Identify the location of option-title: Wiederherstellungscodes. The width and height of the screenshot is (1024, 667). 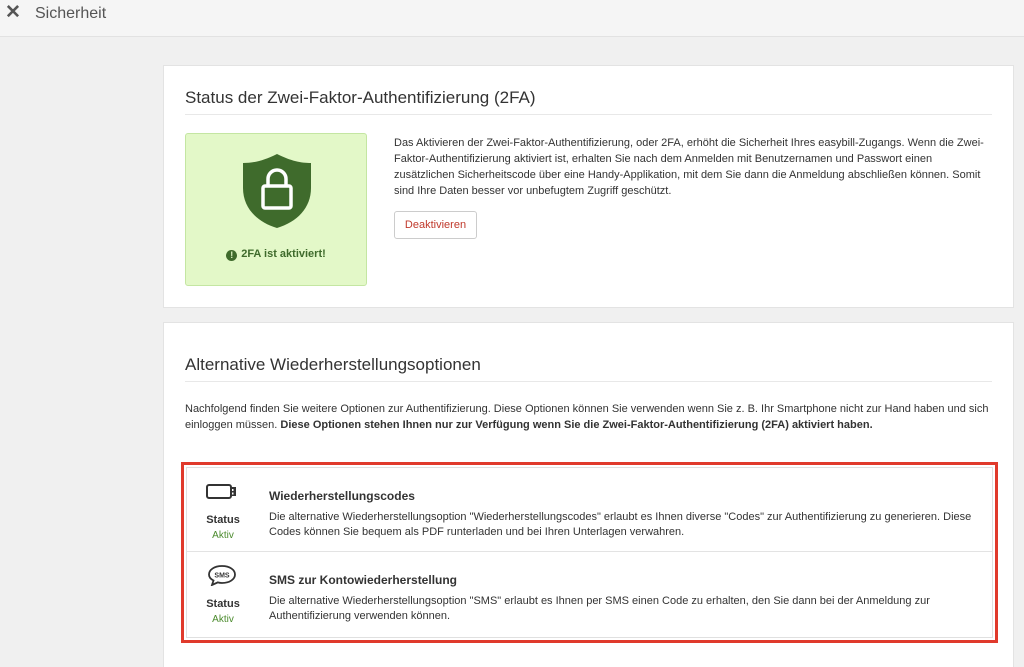
(342, 496).